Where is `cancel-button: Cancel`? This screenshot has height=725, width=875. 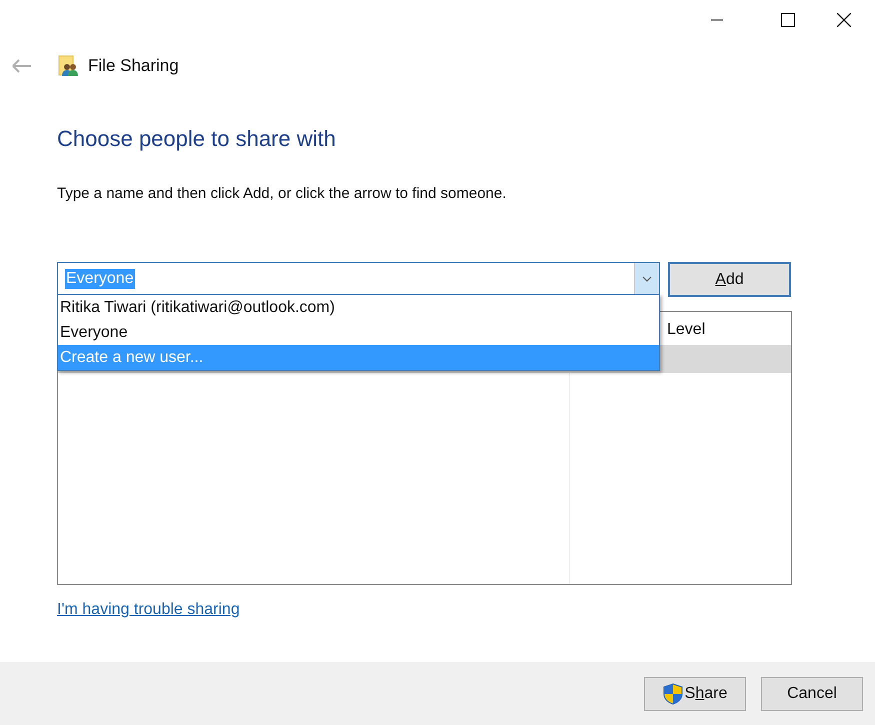
cancel-button: Cancel is located at coordinates (812, 693).